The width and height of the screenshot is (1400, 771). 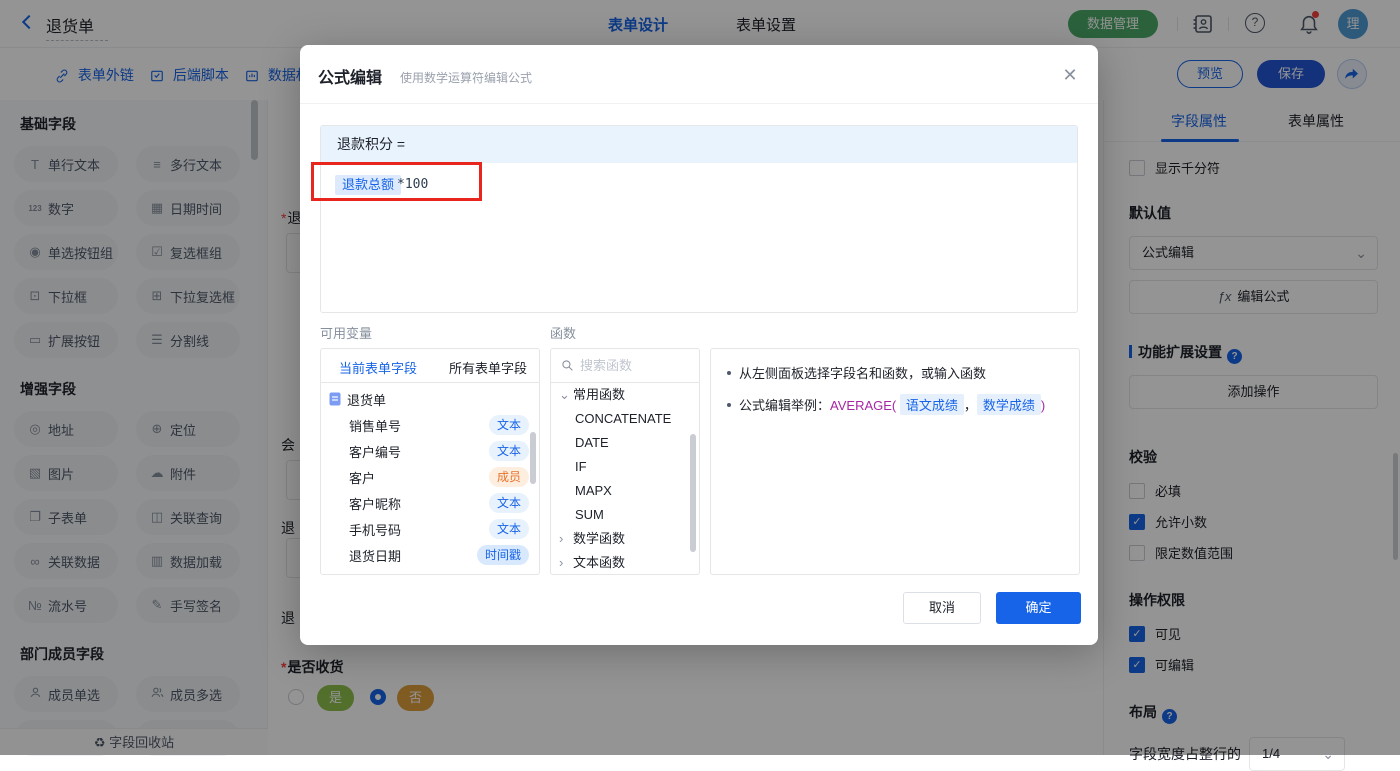 I want to click on formula-target: 退款积分 =, so click(x=699, y=144).